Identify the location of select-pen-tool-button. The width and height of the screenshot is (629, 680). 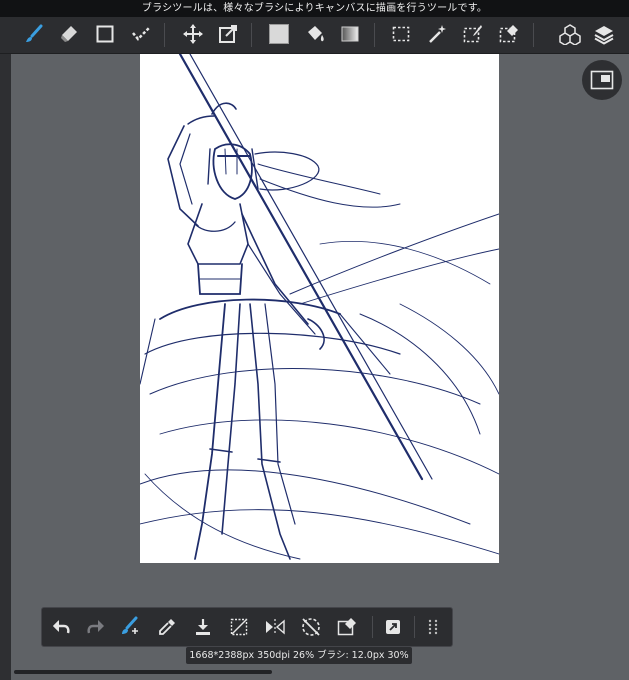
(473, 34).